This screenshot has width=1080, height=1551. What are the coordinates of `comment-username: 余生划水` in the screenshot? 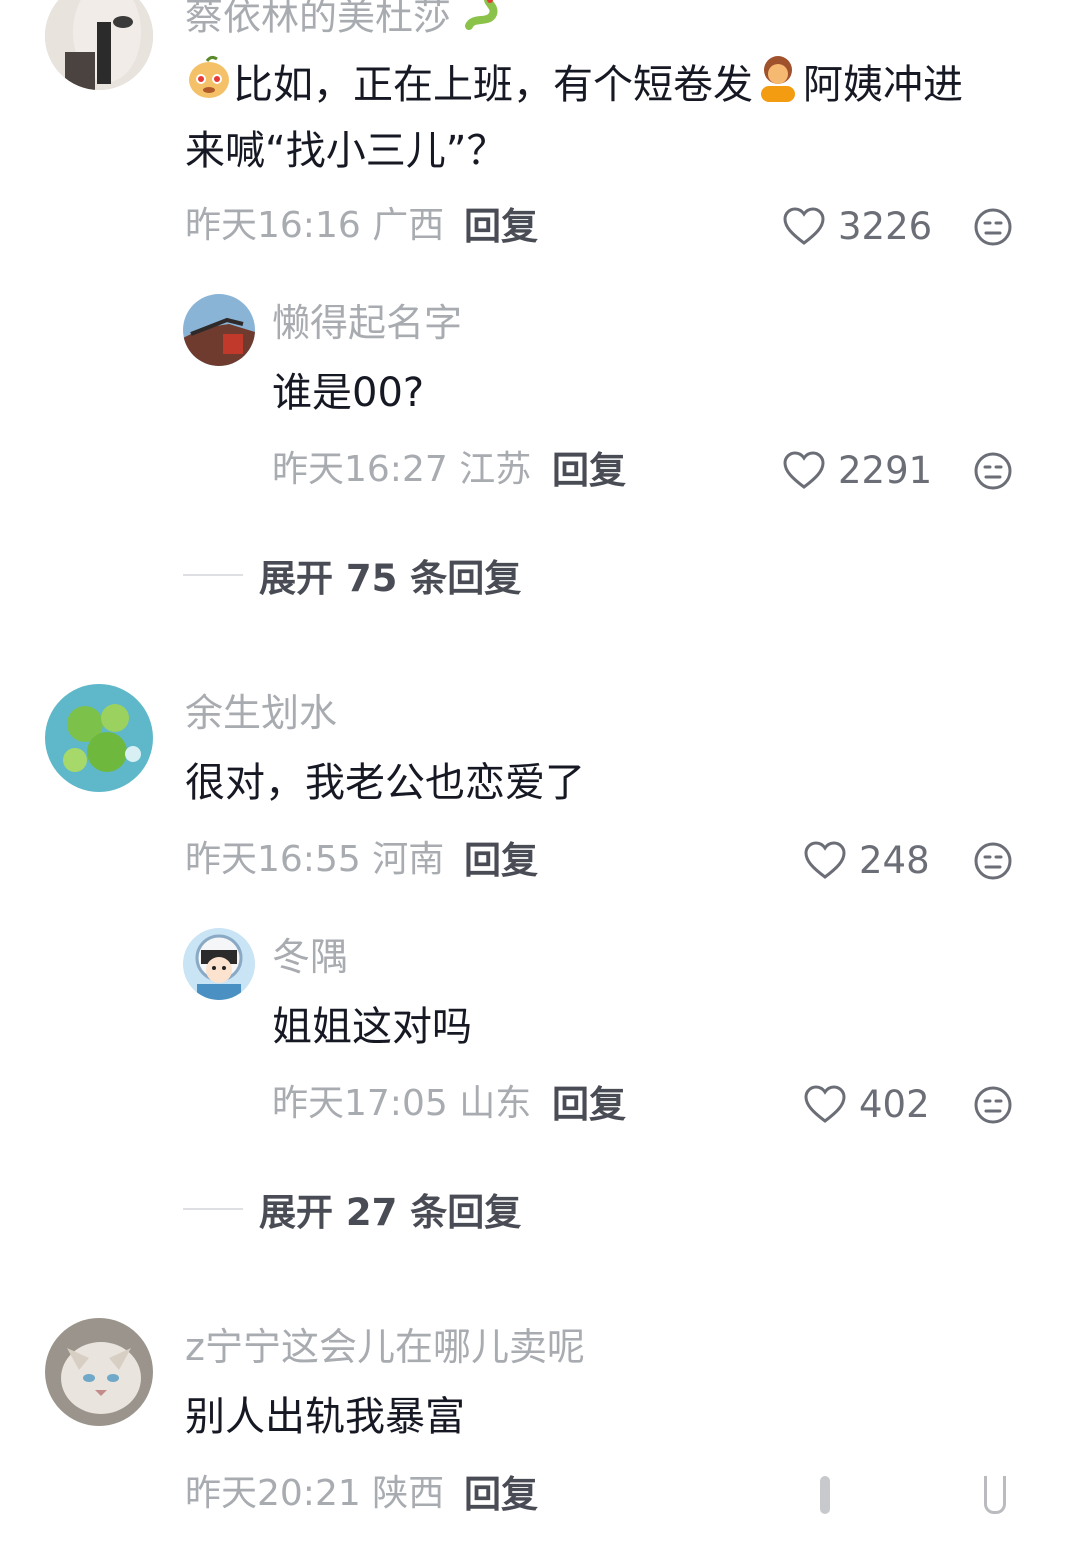 It's located at (261, 713).